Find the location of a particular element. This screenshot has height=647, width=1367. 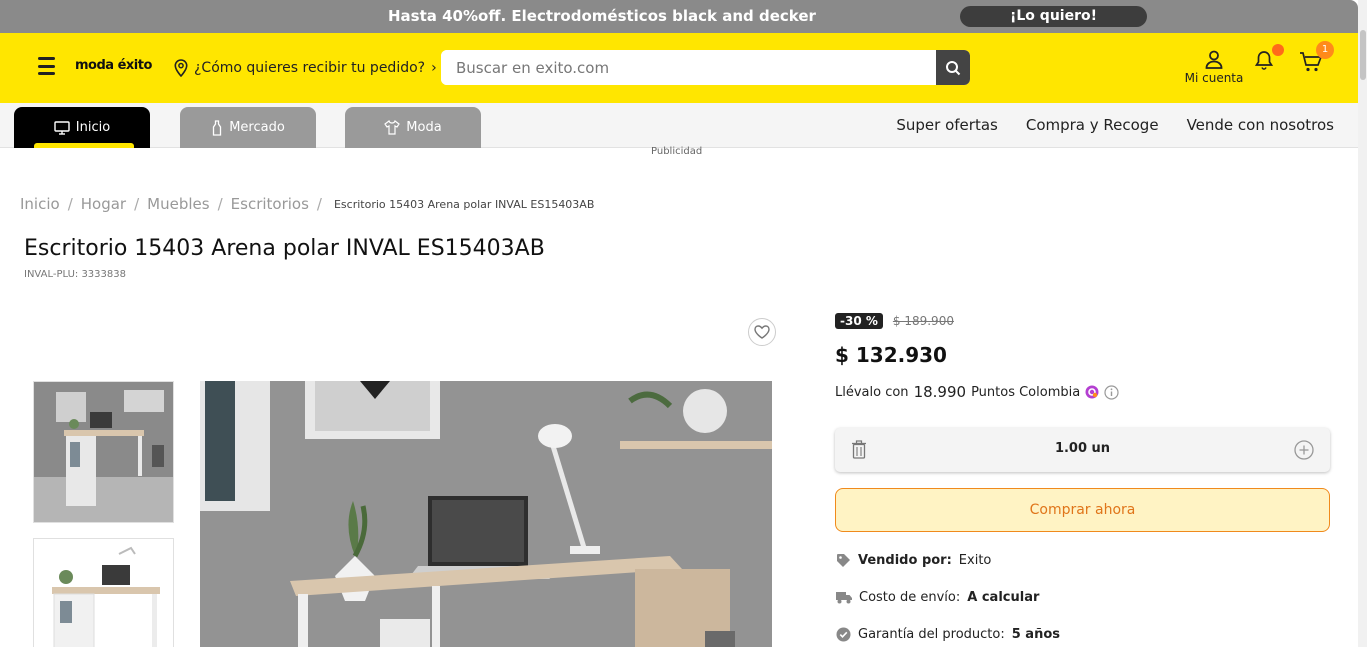

favorite-button is located at coordinates (762, 332).